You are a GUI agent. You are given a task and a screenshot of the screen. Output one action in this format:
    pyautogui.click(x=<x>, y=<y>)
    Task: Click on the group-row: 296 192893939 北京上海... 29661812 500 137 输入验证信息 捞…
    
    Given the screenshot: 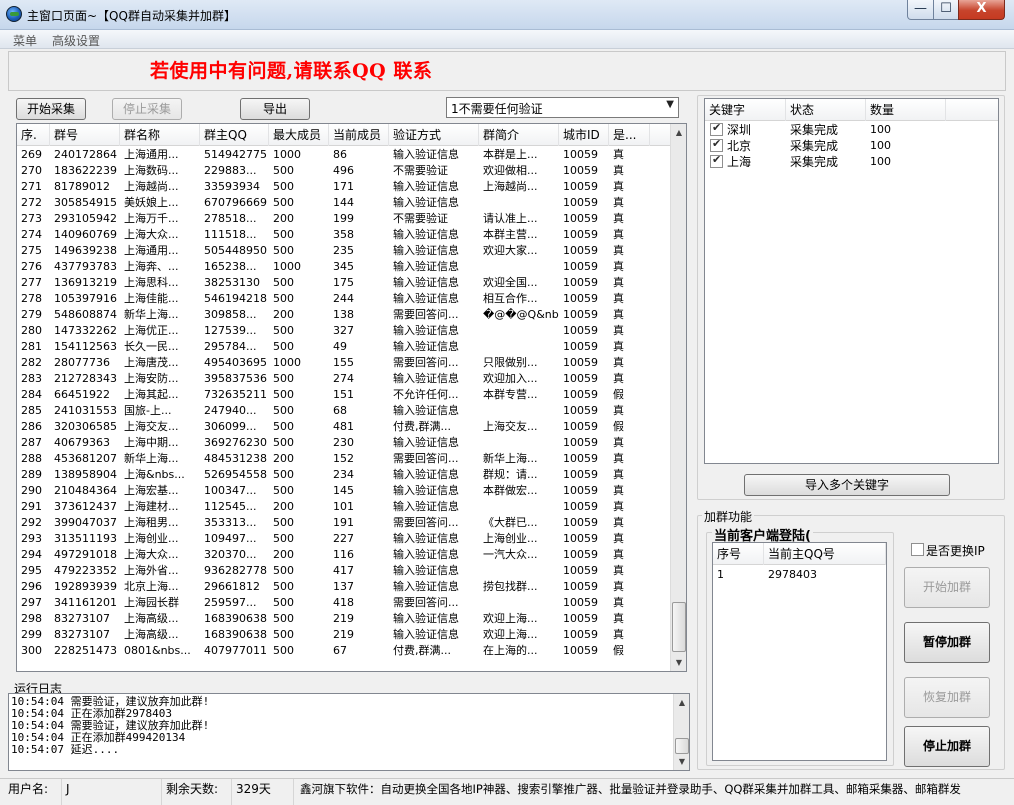 What is the action you would take?
    pyautogui.click(x=343, y=587)
    